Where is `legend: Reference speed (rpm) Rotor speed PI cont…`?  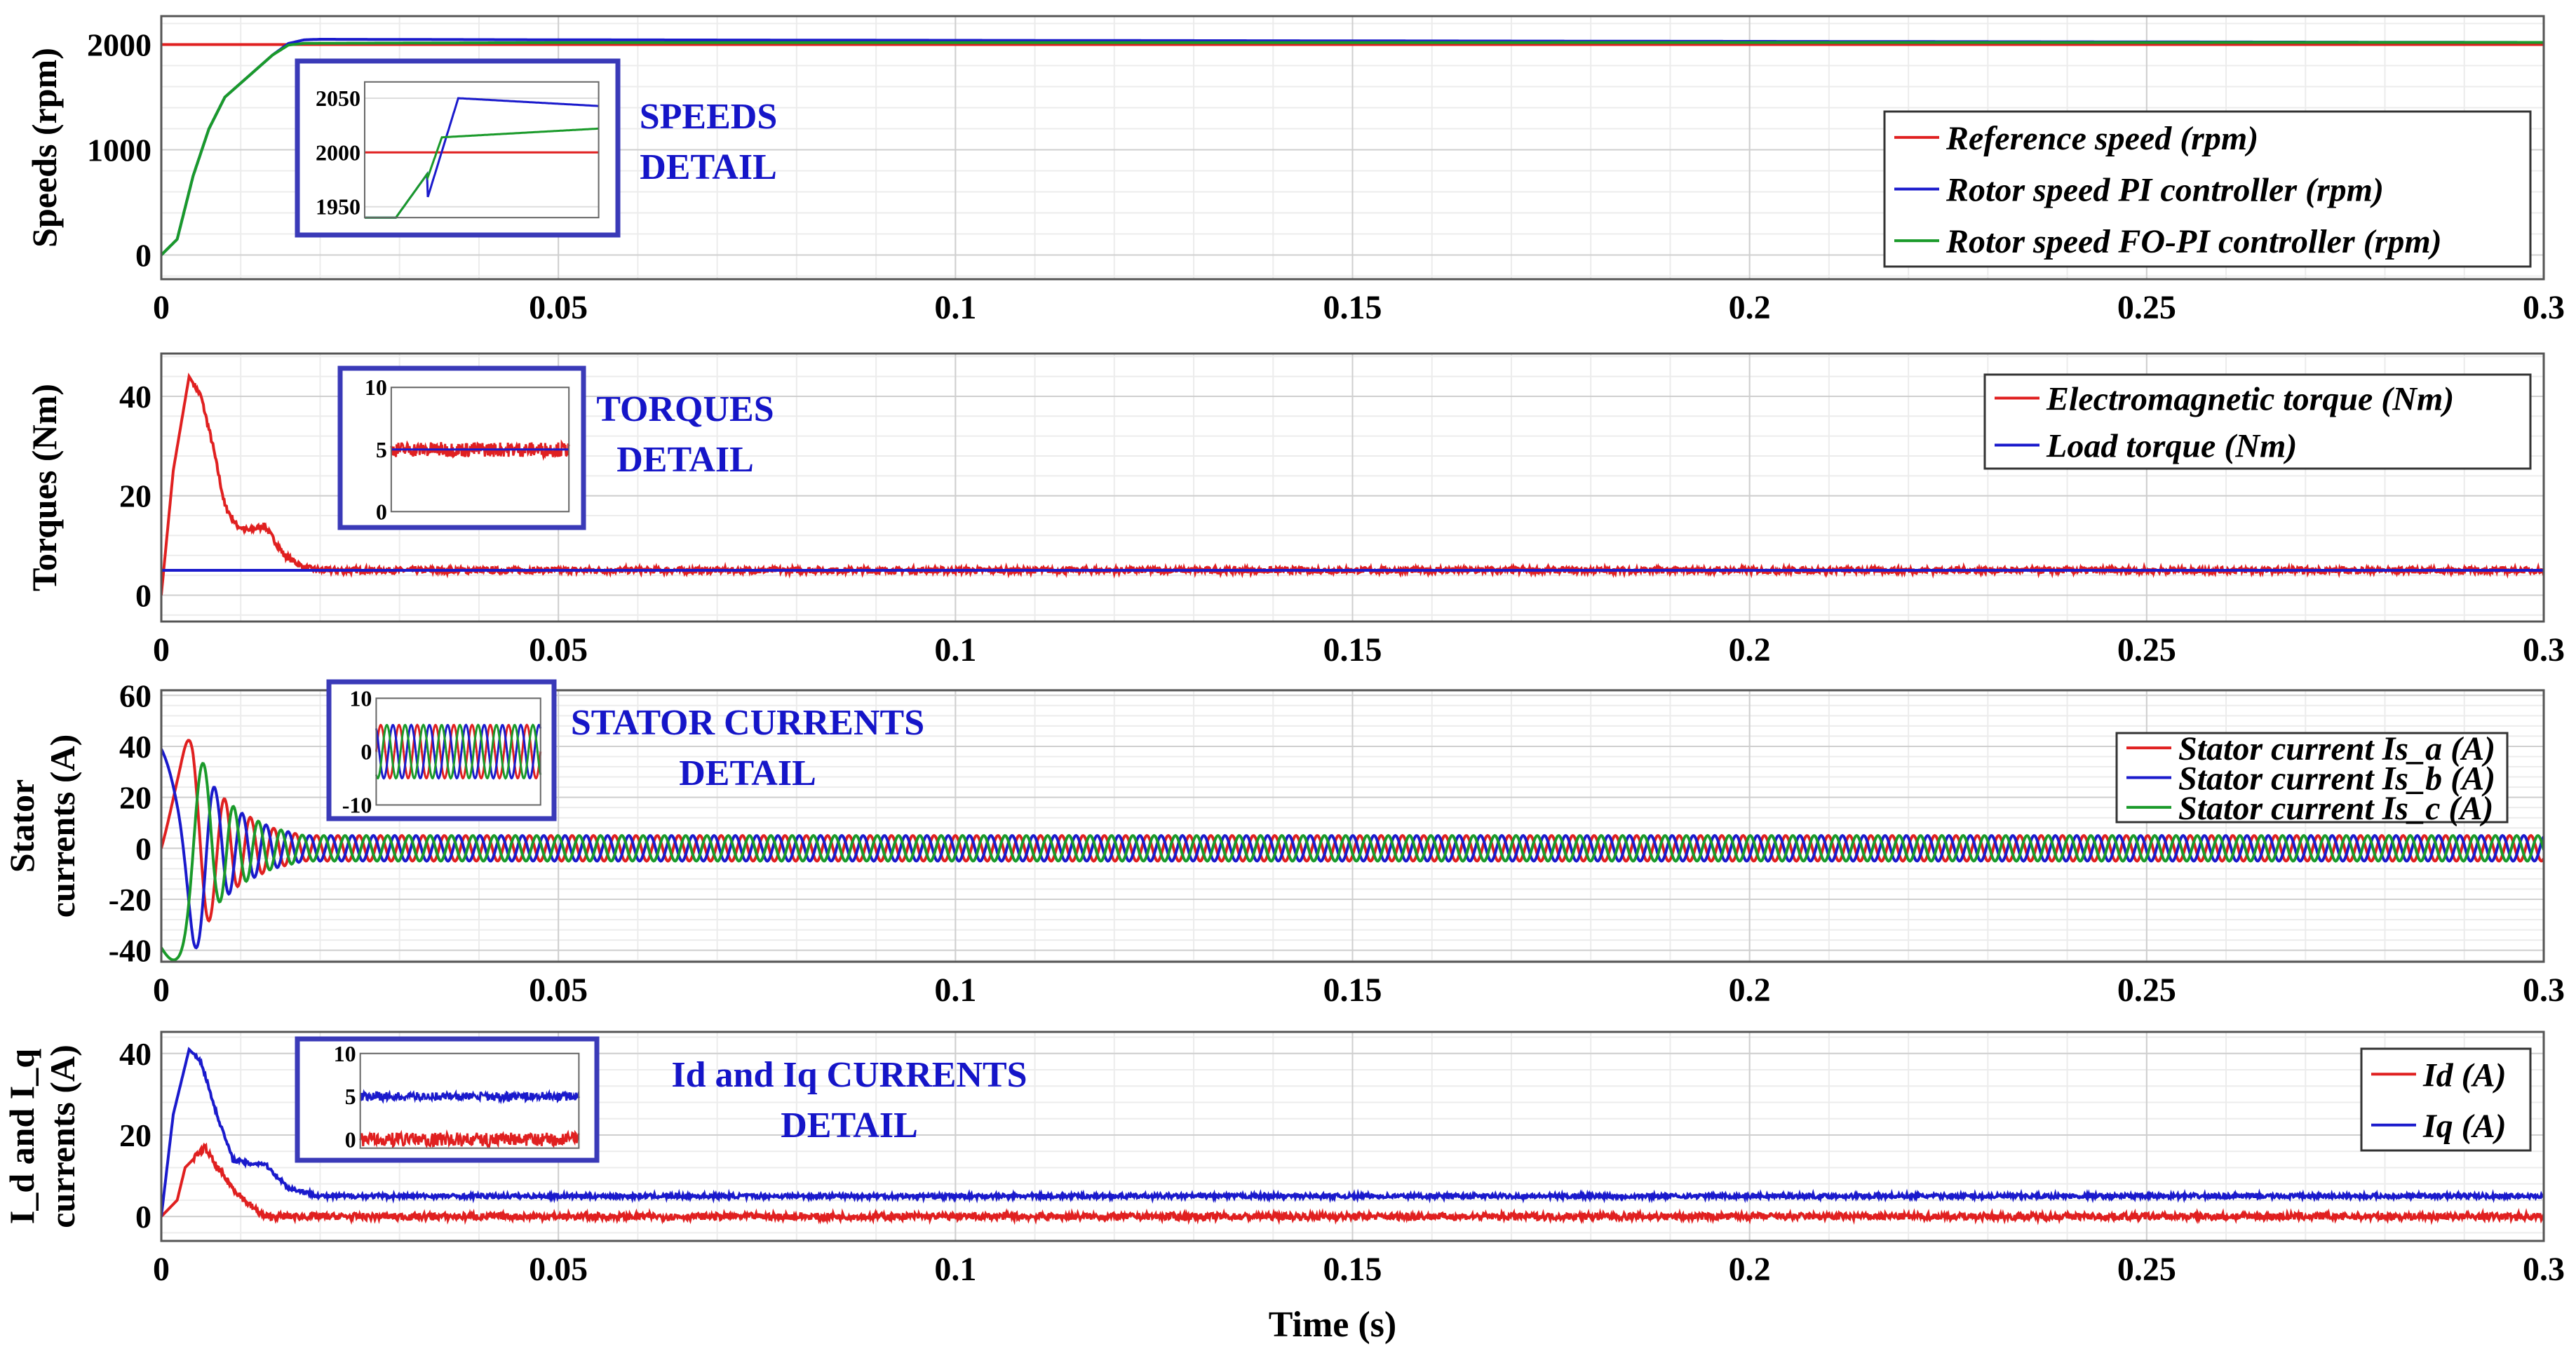
legend: Reference speed (rpm) Rotor speed PI cont… is located at coordinates (2207, 189).